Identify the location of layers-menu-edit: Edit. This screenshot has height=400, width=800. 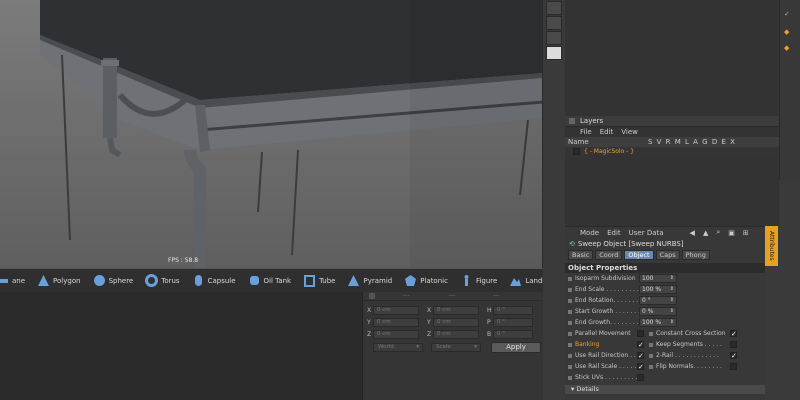
(607, 132).